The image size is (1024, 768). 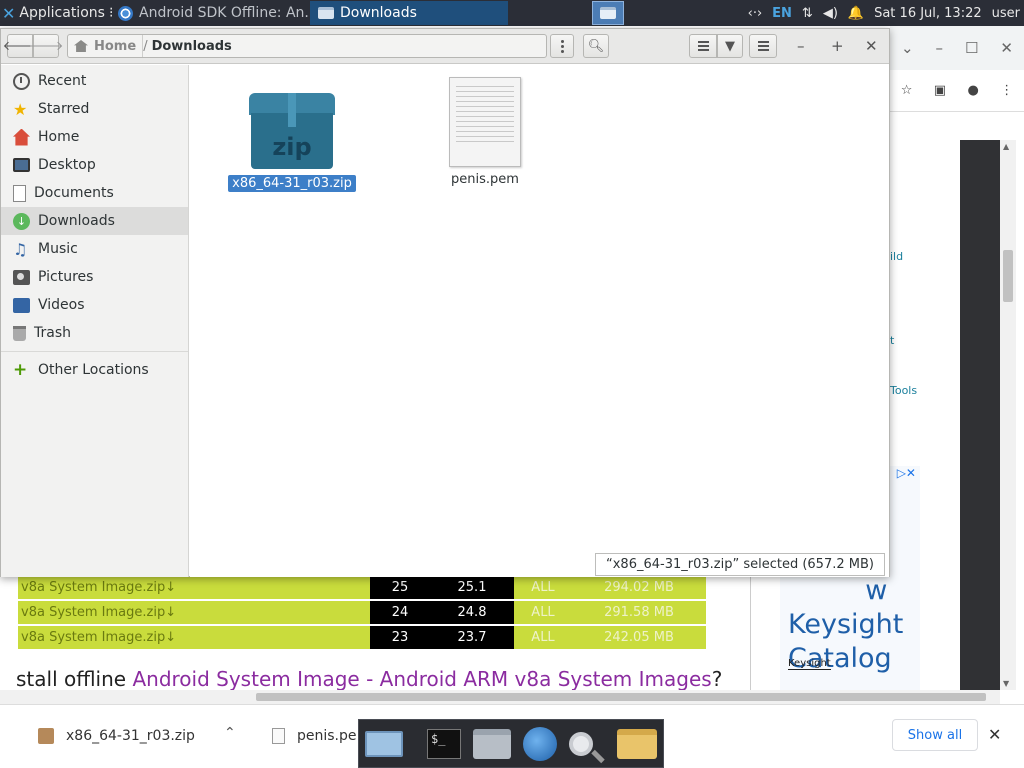 I want to click on applications-menu: ✕ Applications ⁝, so click(x=59, y=13).